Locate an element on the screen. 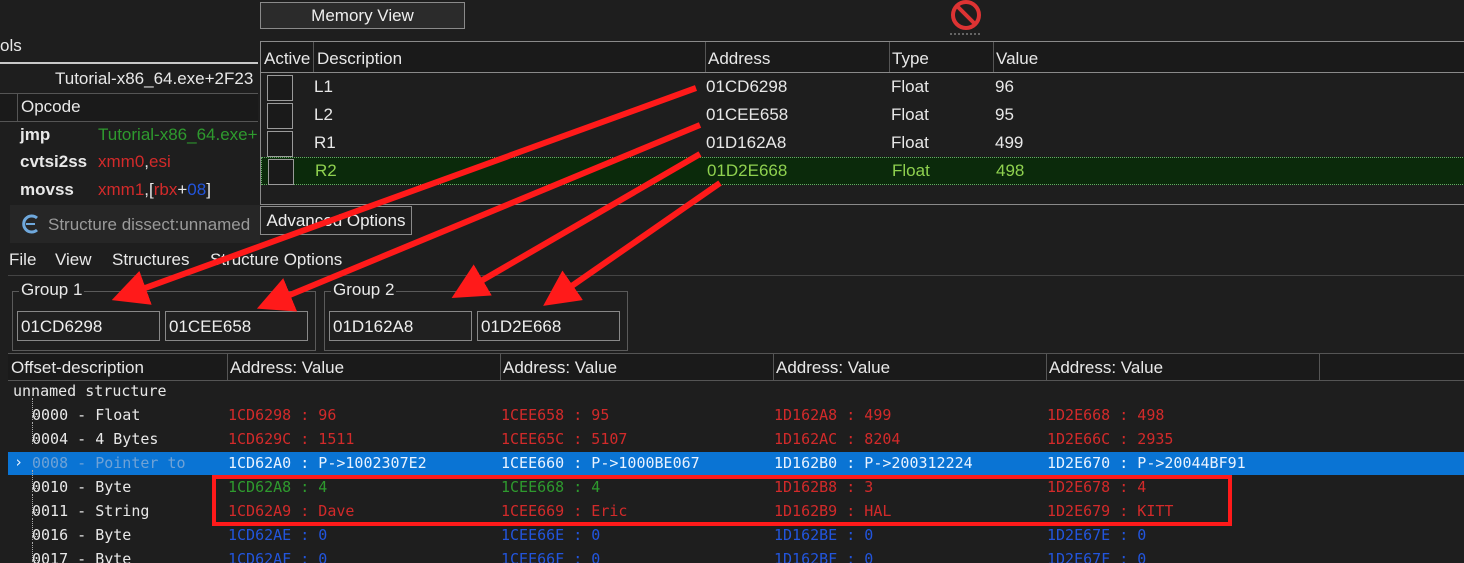 The width and height of the screenshot is (1464, 563). offset-description: 0016 - Byte is located at coordinates (82, 535).